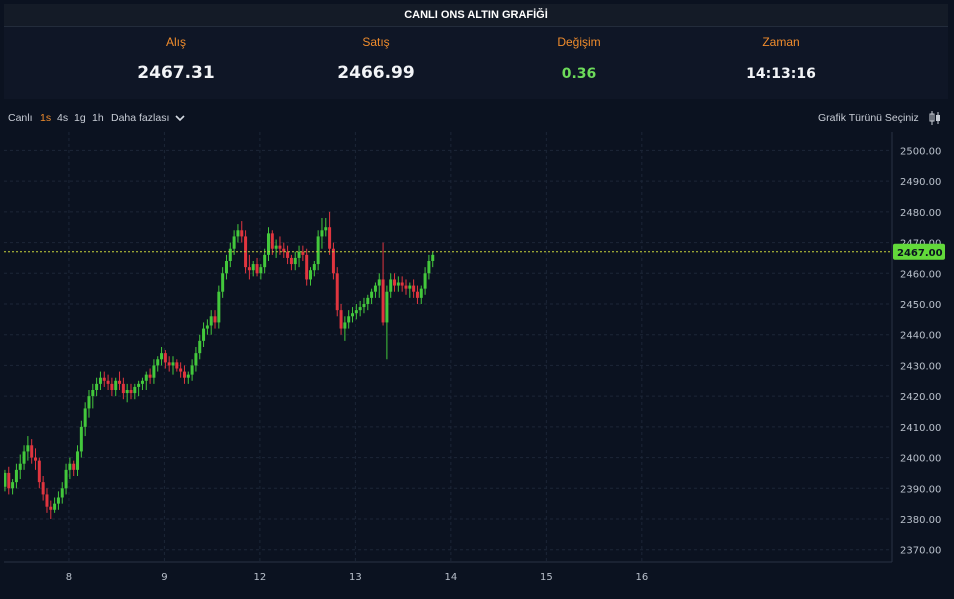  Describe the element at coordinates (80, 118) in the screenshot. I see `interval-1g-button: 1g` at that location.